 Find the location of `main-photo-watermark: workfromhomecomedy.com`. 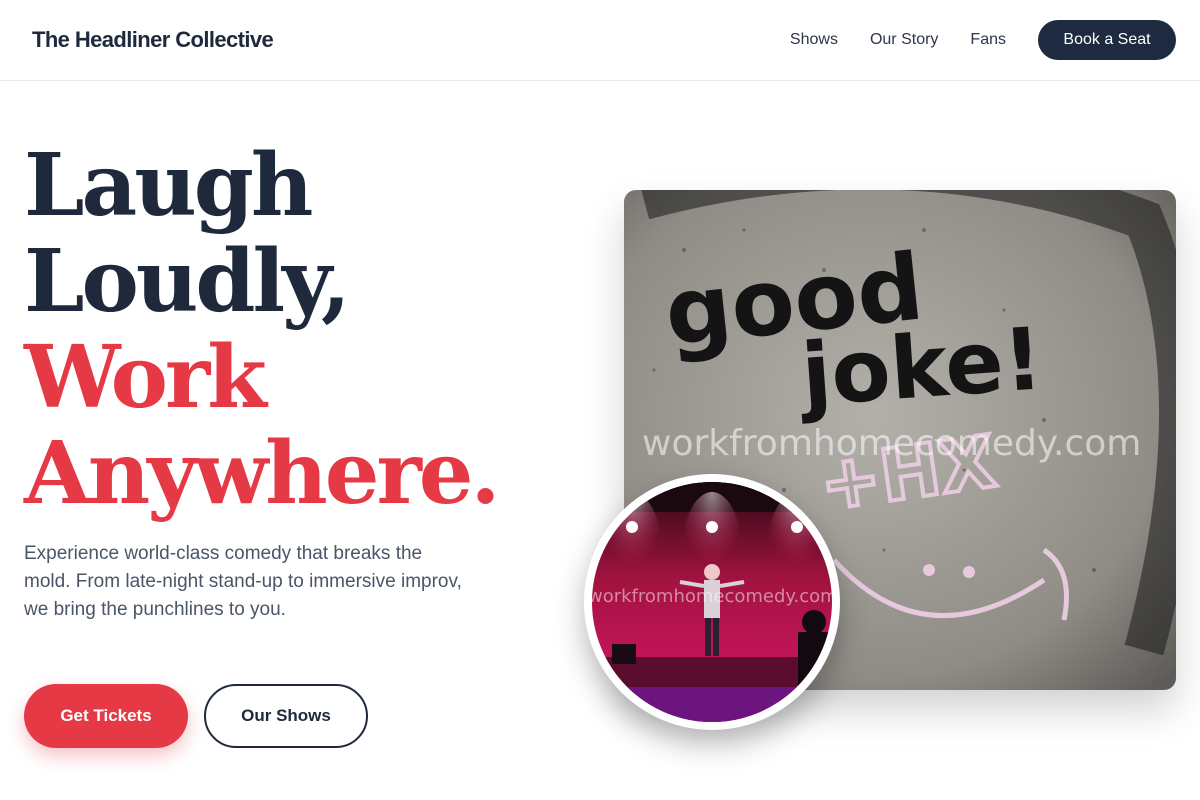

main-photo-watermark: workfromhomecomedy.com is located at coordinates (891, 443).